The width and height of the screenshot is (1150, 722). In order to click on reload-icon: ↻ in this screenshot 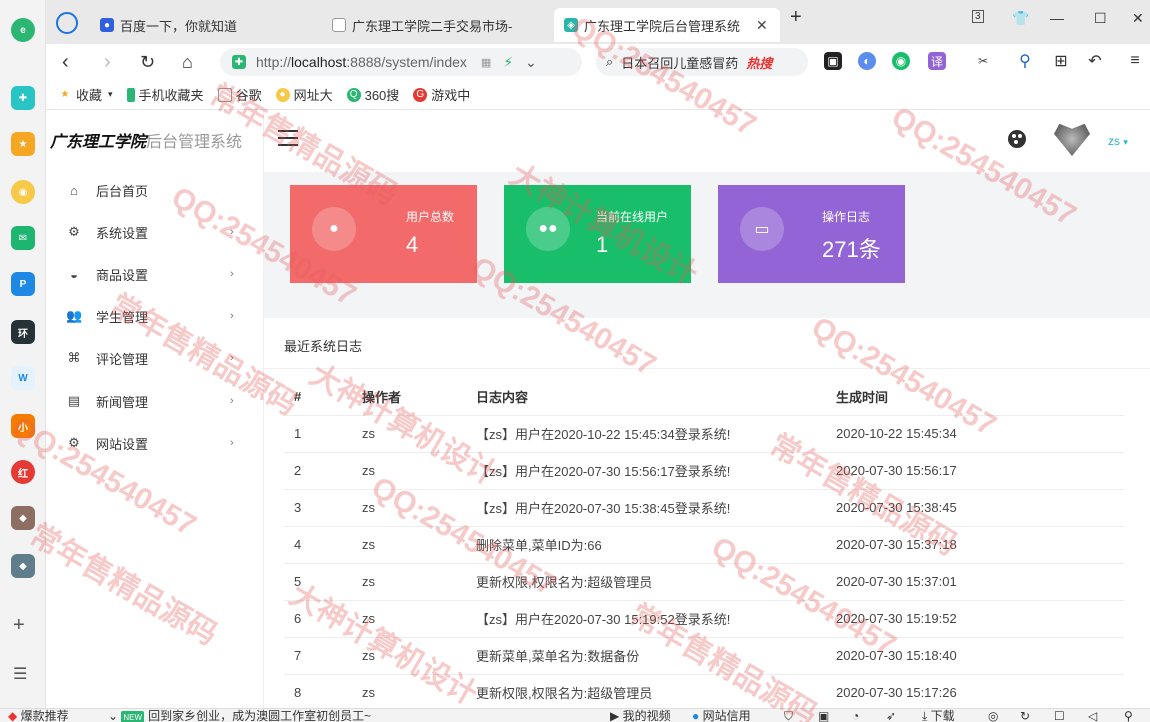, I will do `click(147, 62)`.